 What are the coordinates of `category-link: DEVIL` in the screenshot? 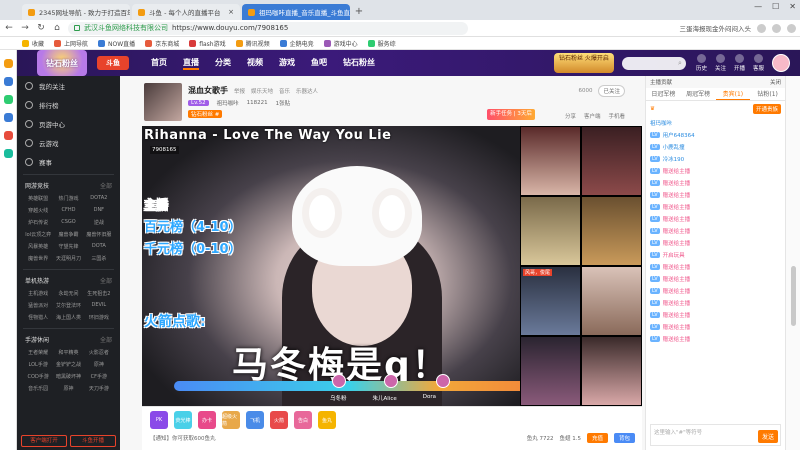 It's located at (99, 305).